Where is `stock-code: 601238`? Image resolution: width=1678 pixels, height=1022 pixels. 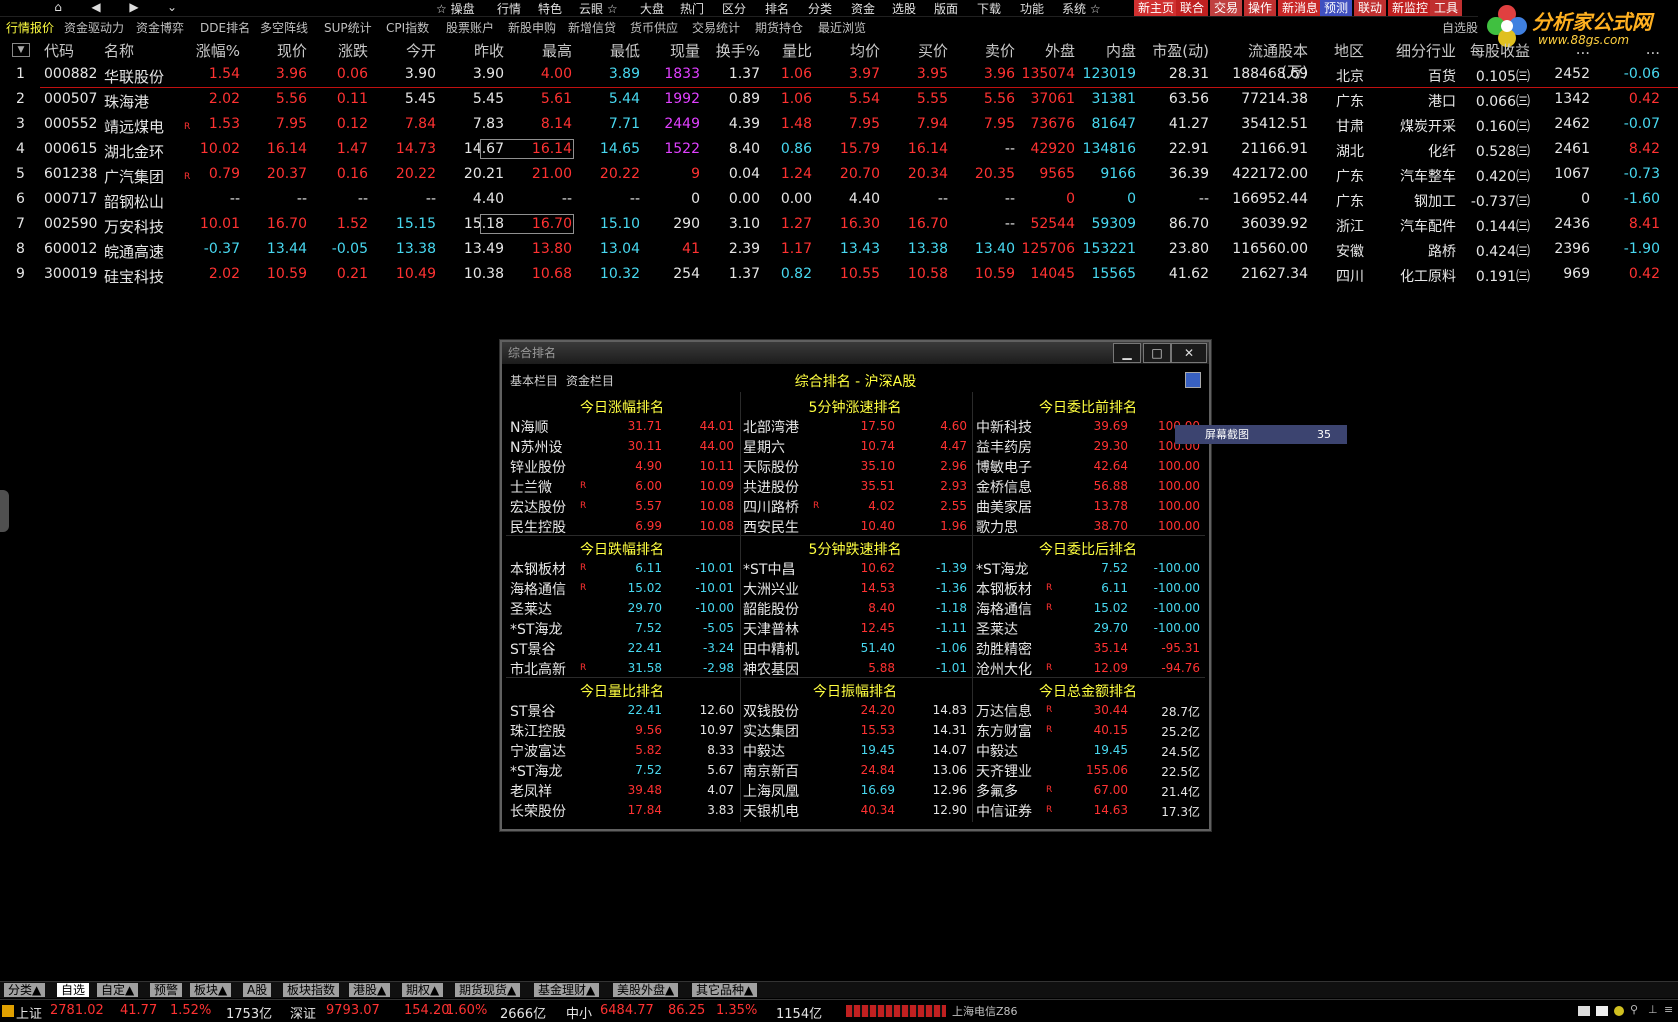 stock-code: 601238 is located at coordinates (70, 174).